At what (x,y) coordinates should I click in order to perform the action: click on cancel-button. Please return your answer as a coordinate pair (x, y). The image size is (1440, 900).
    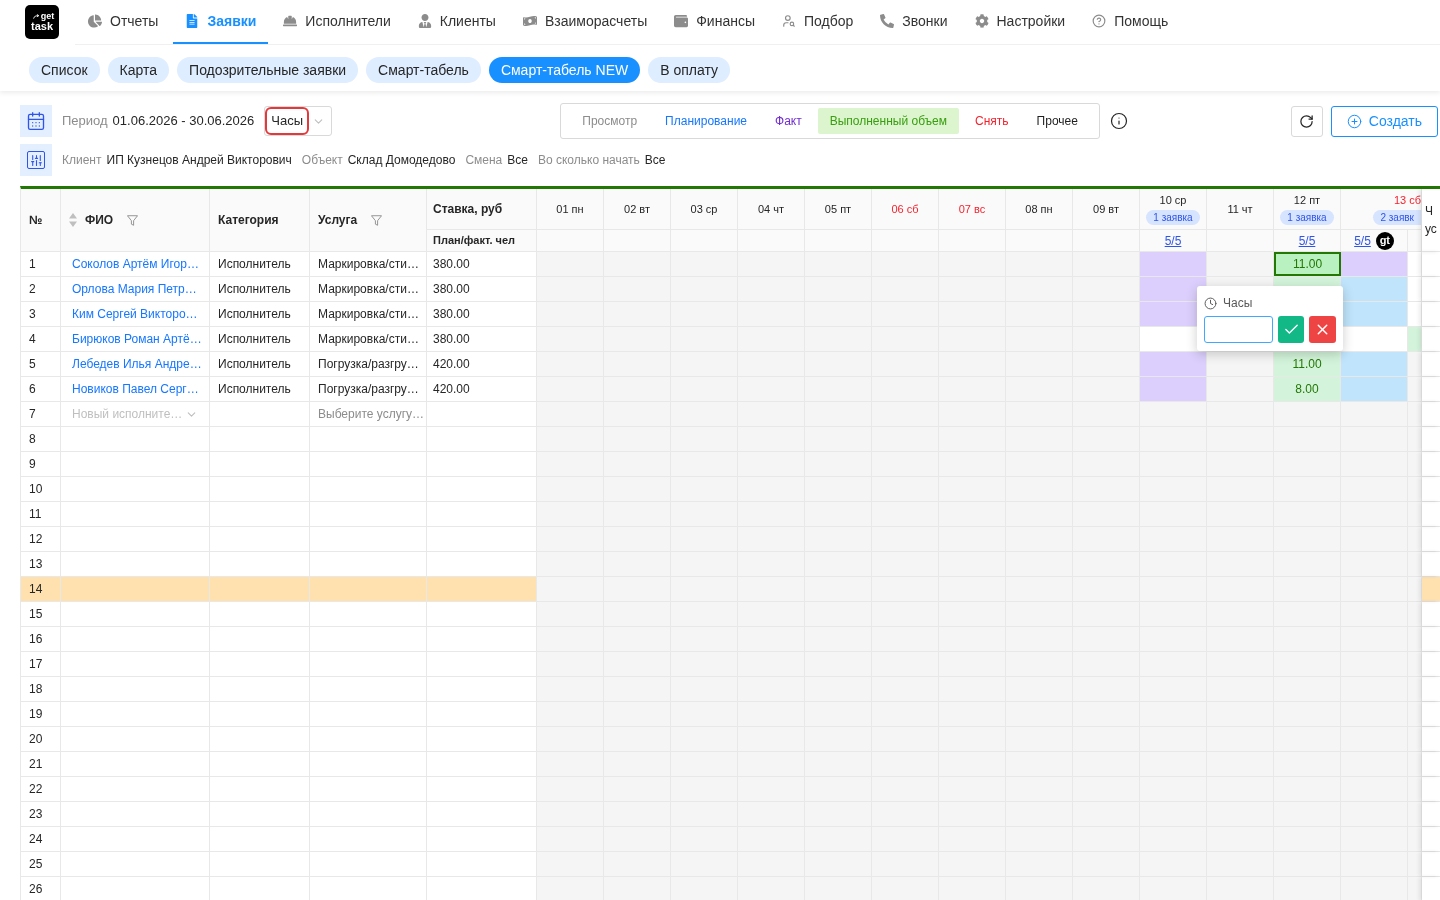
    Looking at the image, I should click on (1322, 329).